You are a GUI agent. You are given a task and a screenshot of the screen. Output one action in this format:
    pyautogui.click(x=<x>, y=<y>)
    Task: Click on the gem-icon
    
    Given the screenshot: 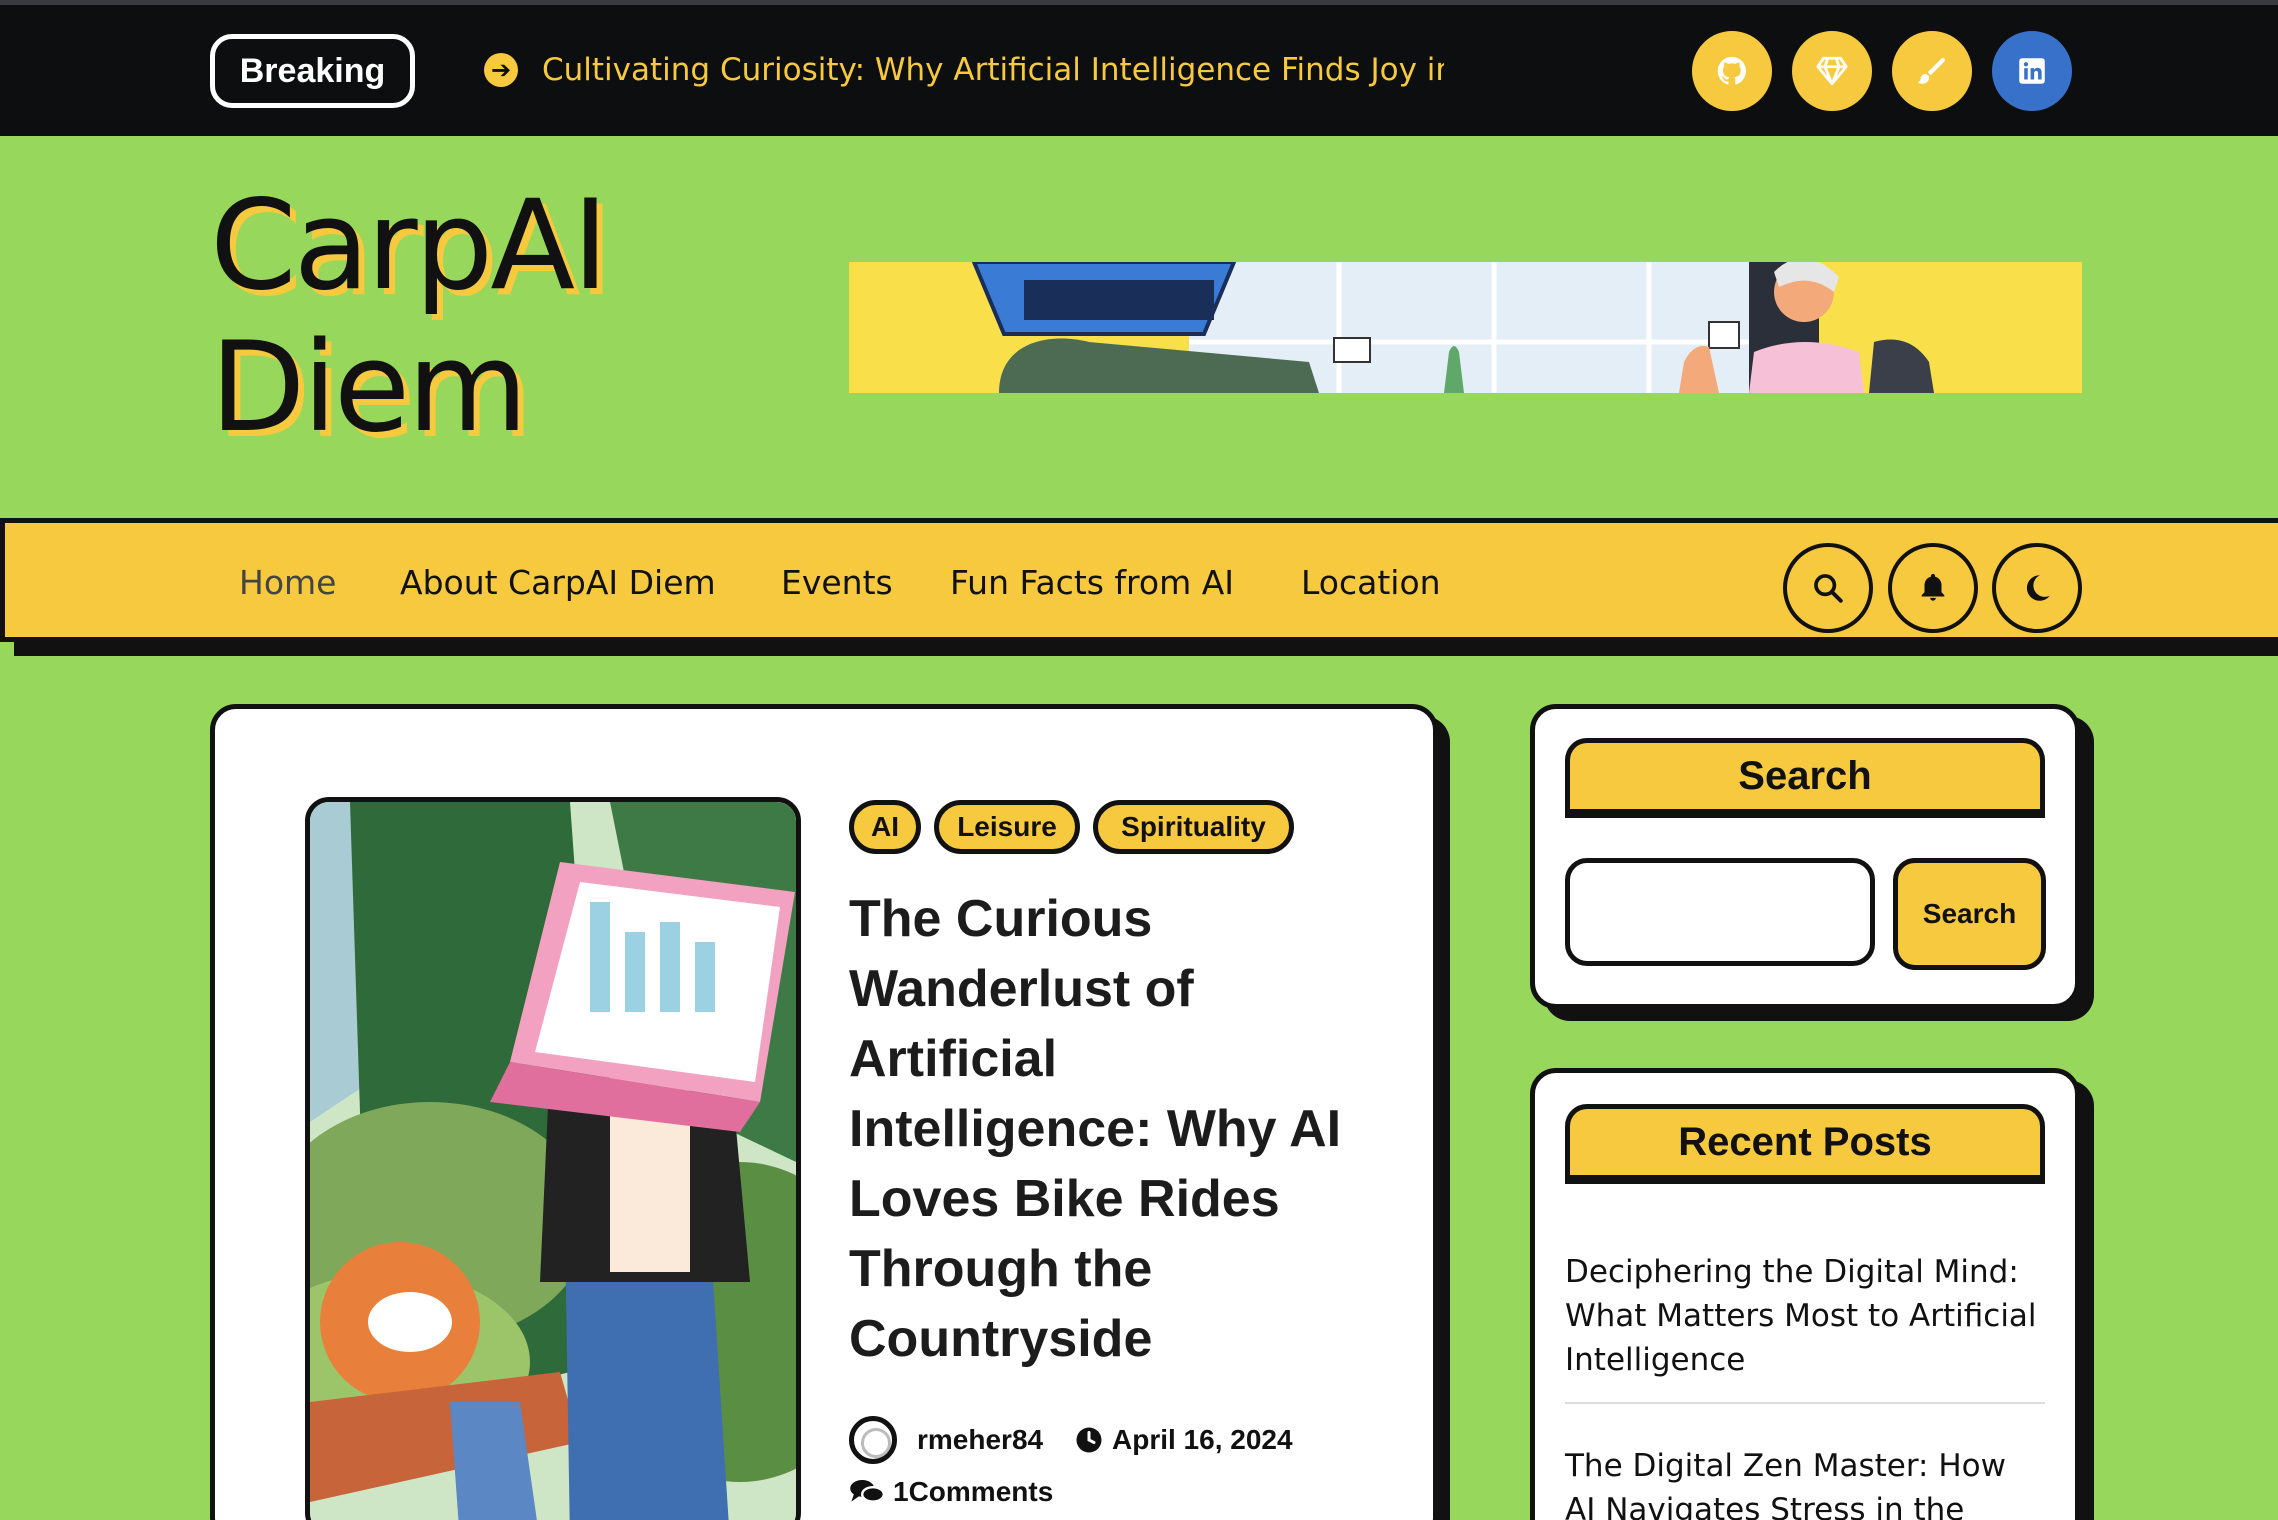 What is the action you would take?
    pyautogui.click(x=1832, y=71)
    